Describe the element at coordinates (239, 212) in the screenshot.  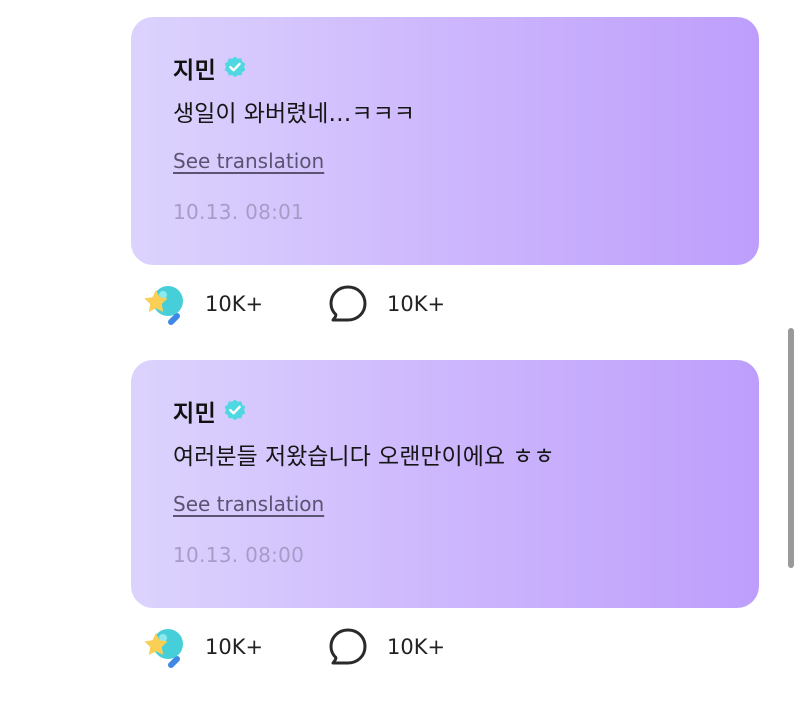
I see `post-timestamp: 10.13. 08:01` at that location.